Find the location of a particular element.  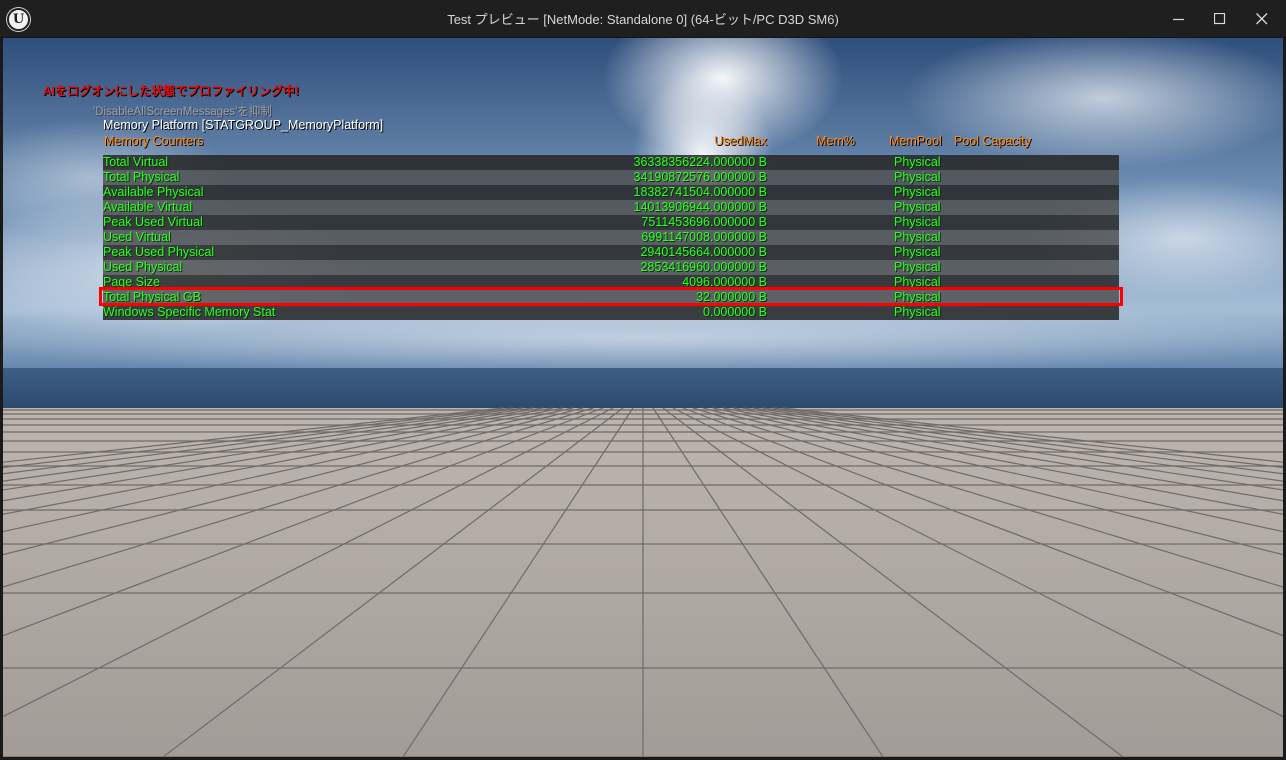

maximize-button is located at coordinates (1220, 19).